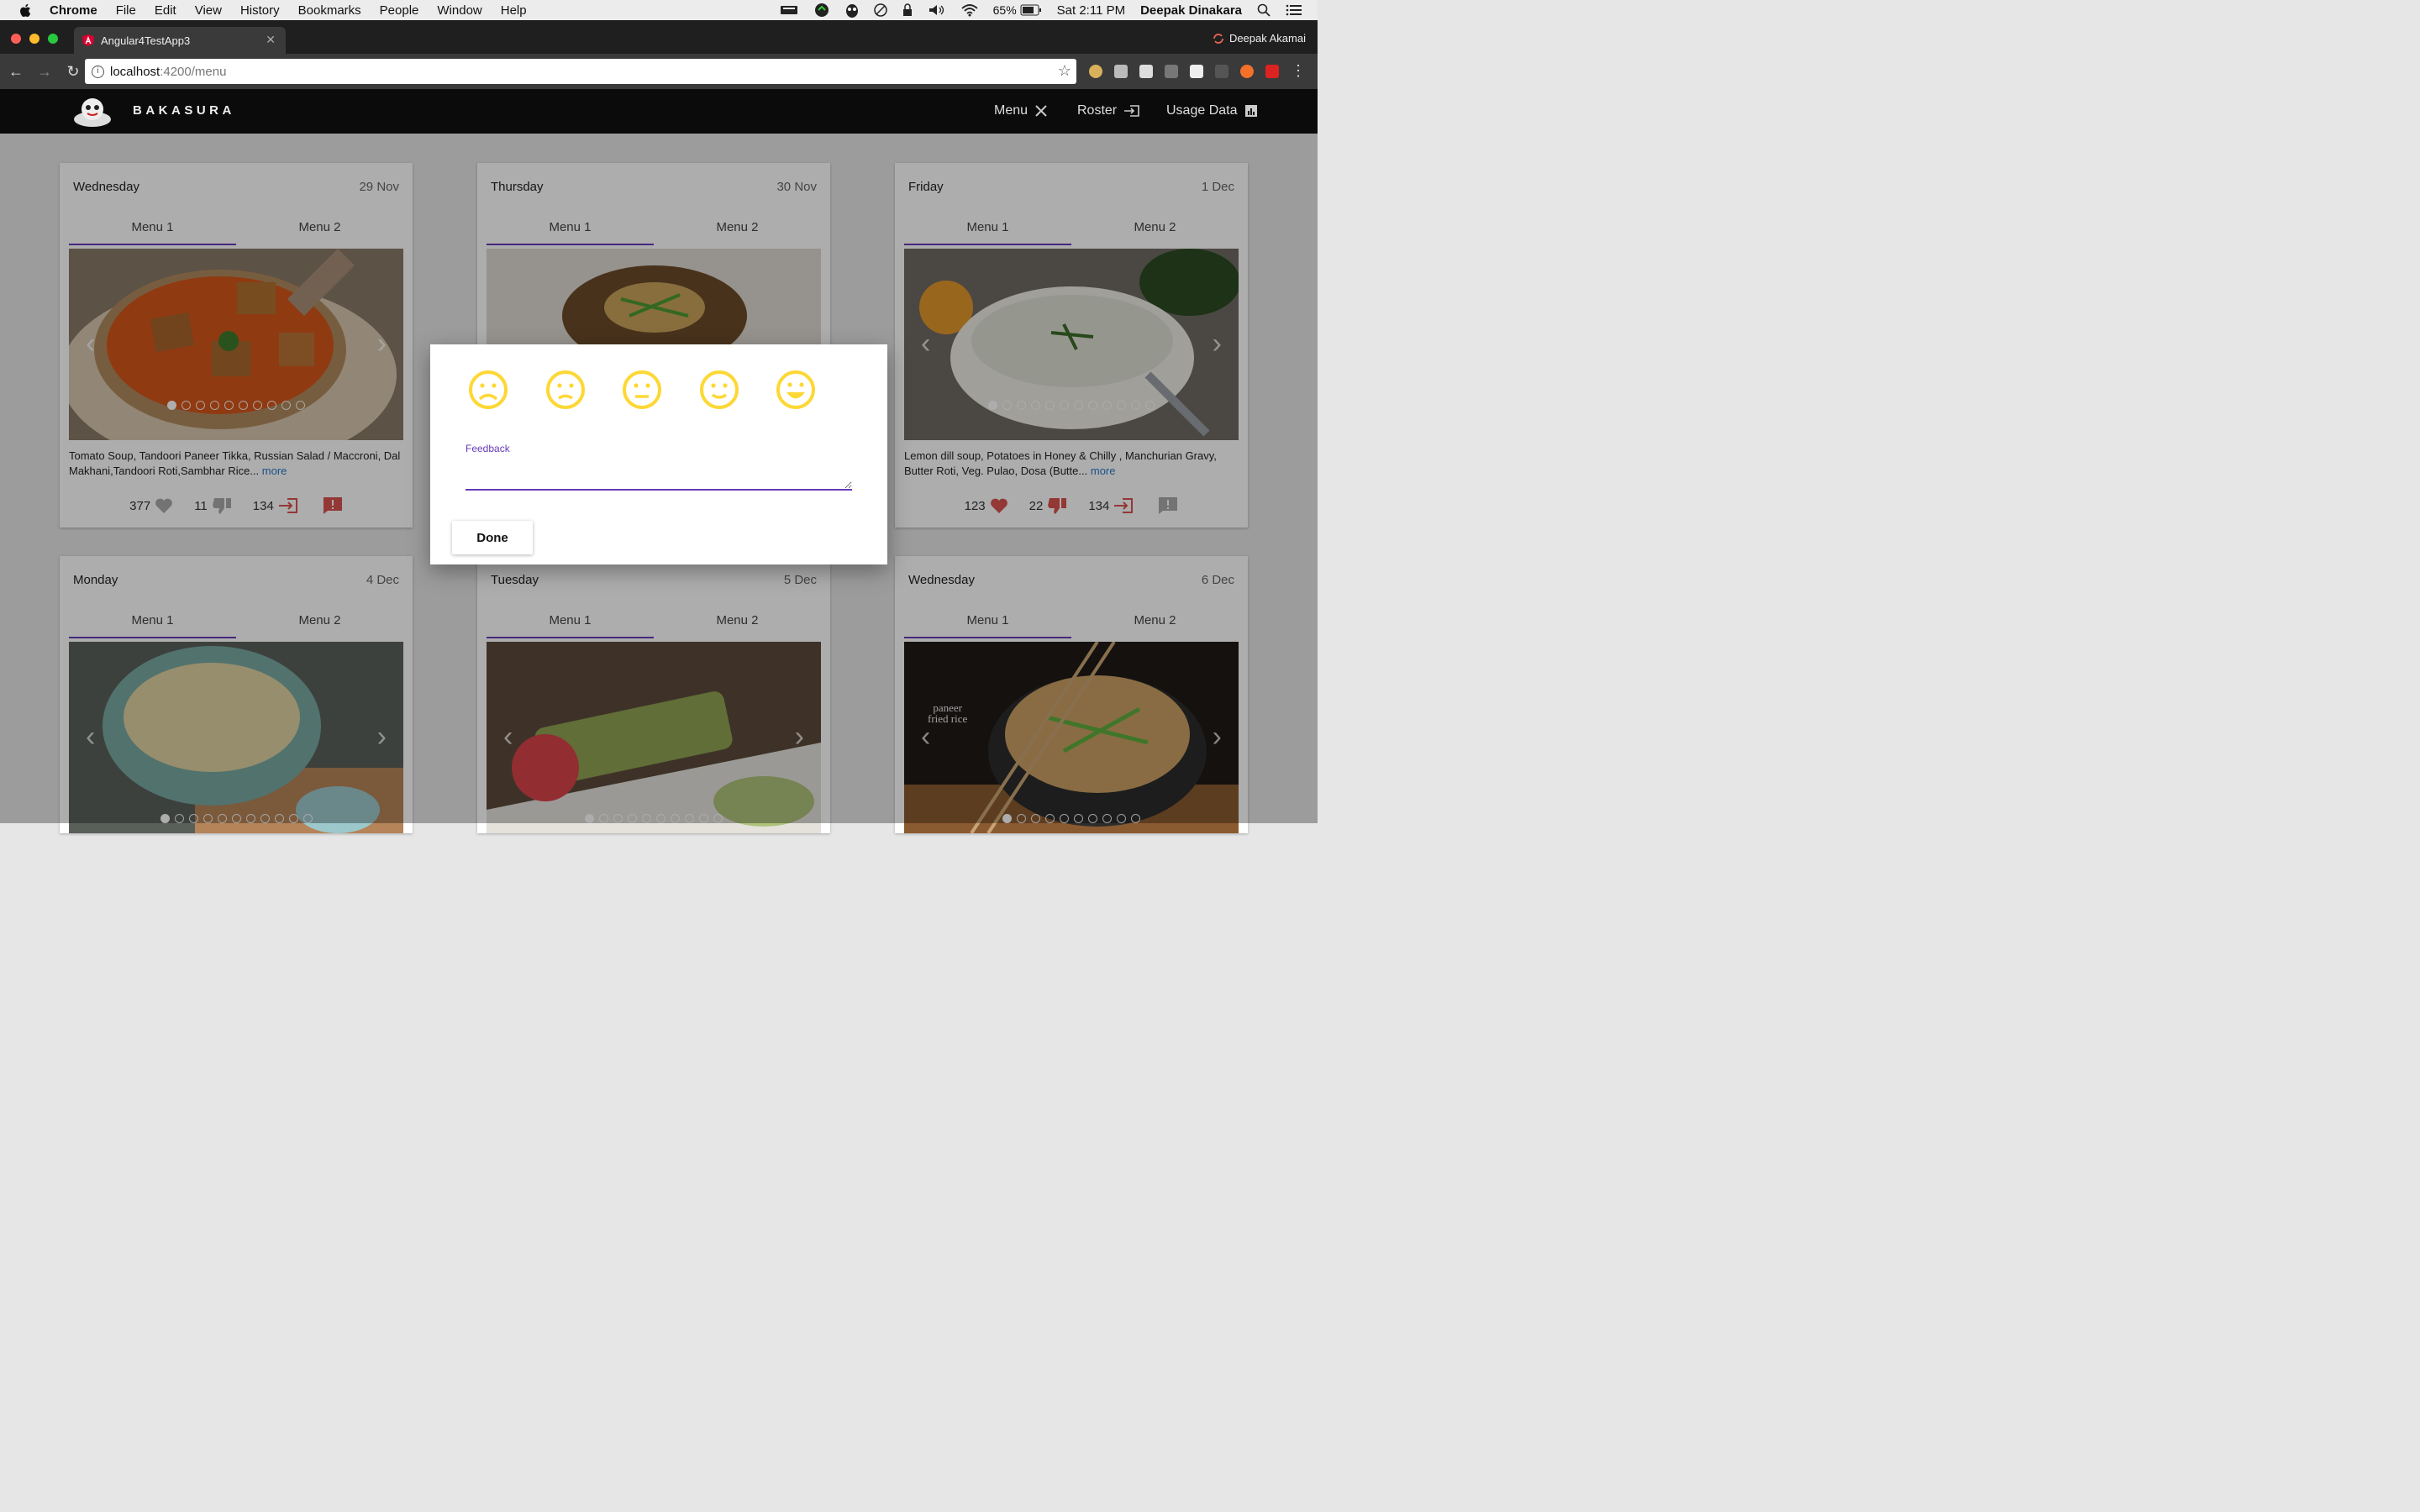 The height and width of the screenshot is (1512, 2420). I want to click on fork-knife-icon, so click(1041, 111).